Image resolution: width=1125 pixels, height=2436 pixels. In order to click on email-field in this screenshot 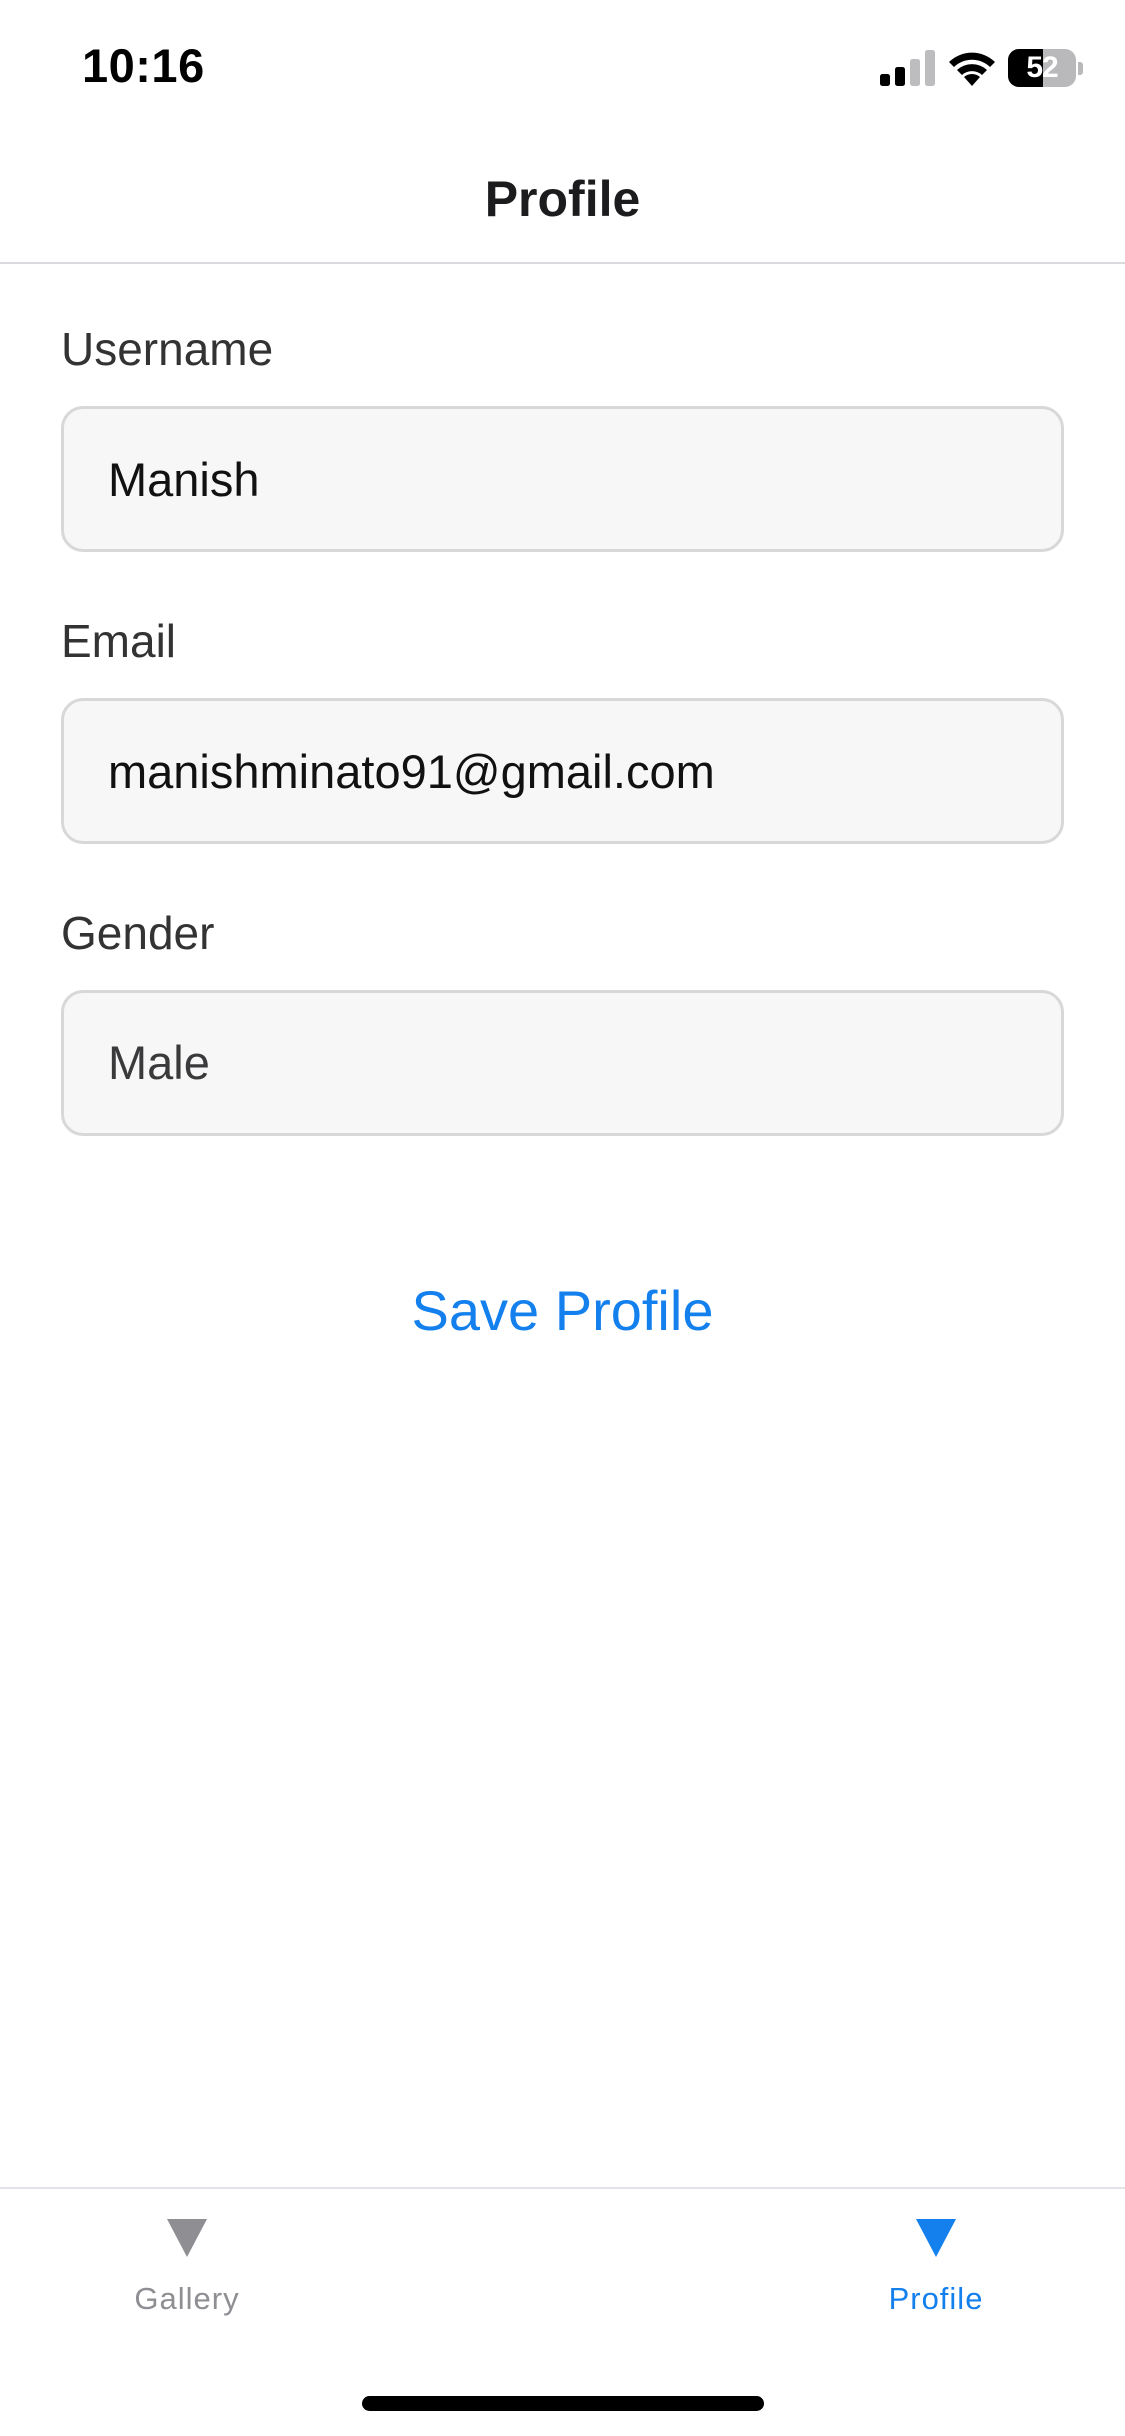, I will do `click(562, 771)`.